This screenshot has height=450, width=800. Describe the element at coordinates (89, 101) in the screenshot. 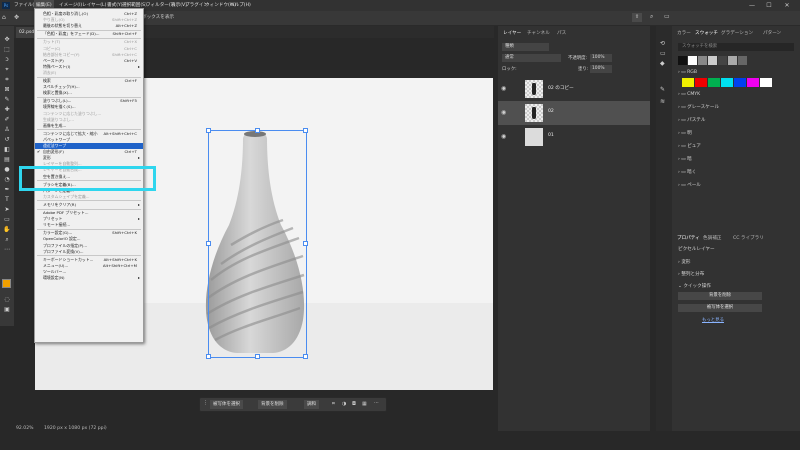

I see `edit-menu-item: 塗りつぶし(L)... Shift+F5` at that location.